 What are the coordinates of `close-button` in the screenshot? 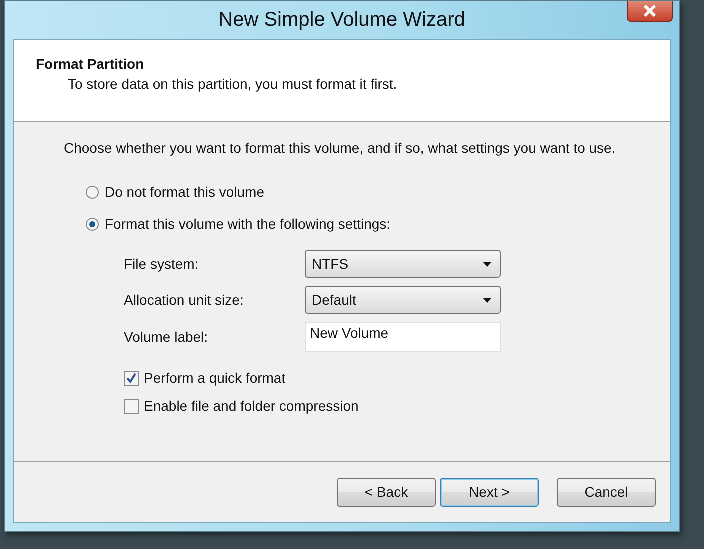 It's located at (650, 11).